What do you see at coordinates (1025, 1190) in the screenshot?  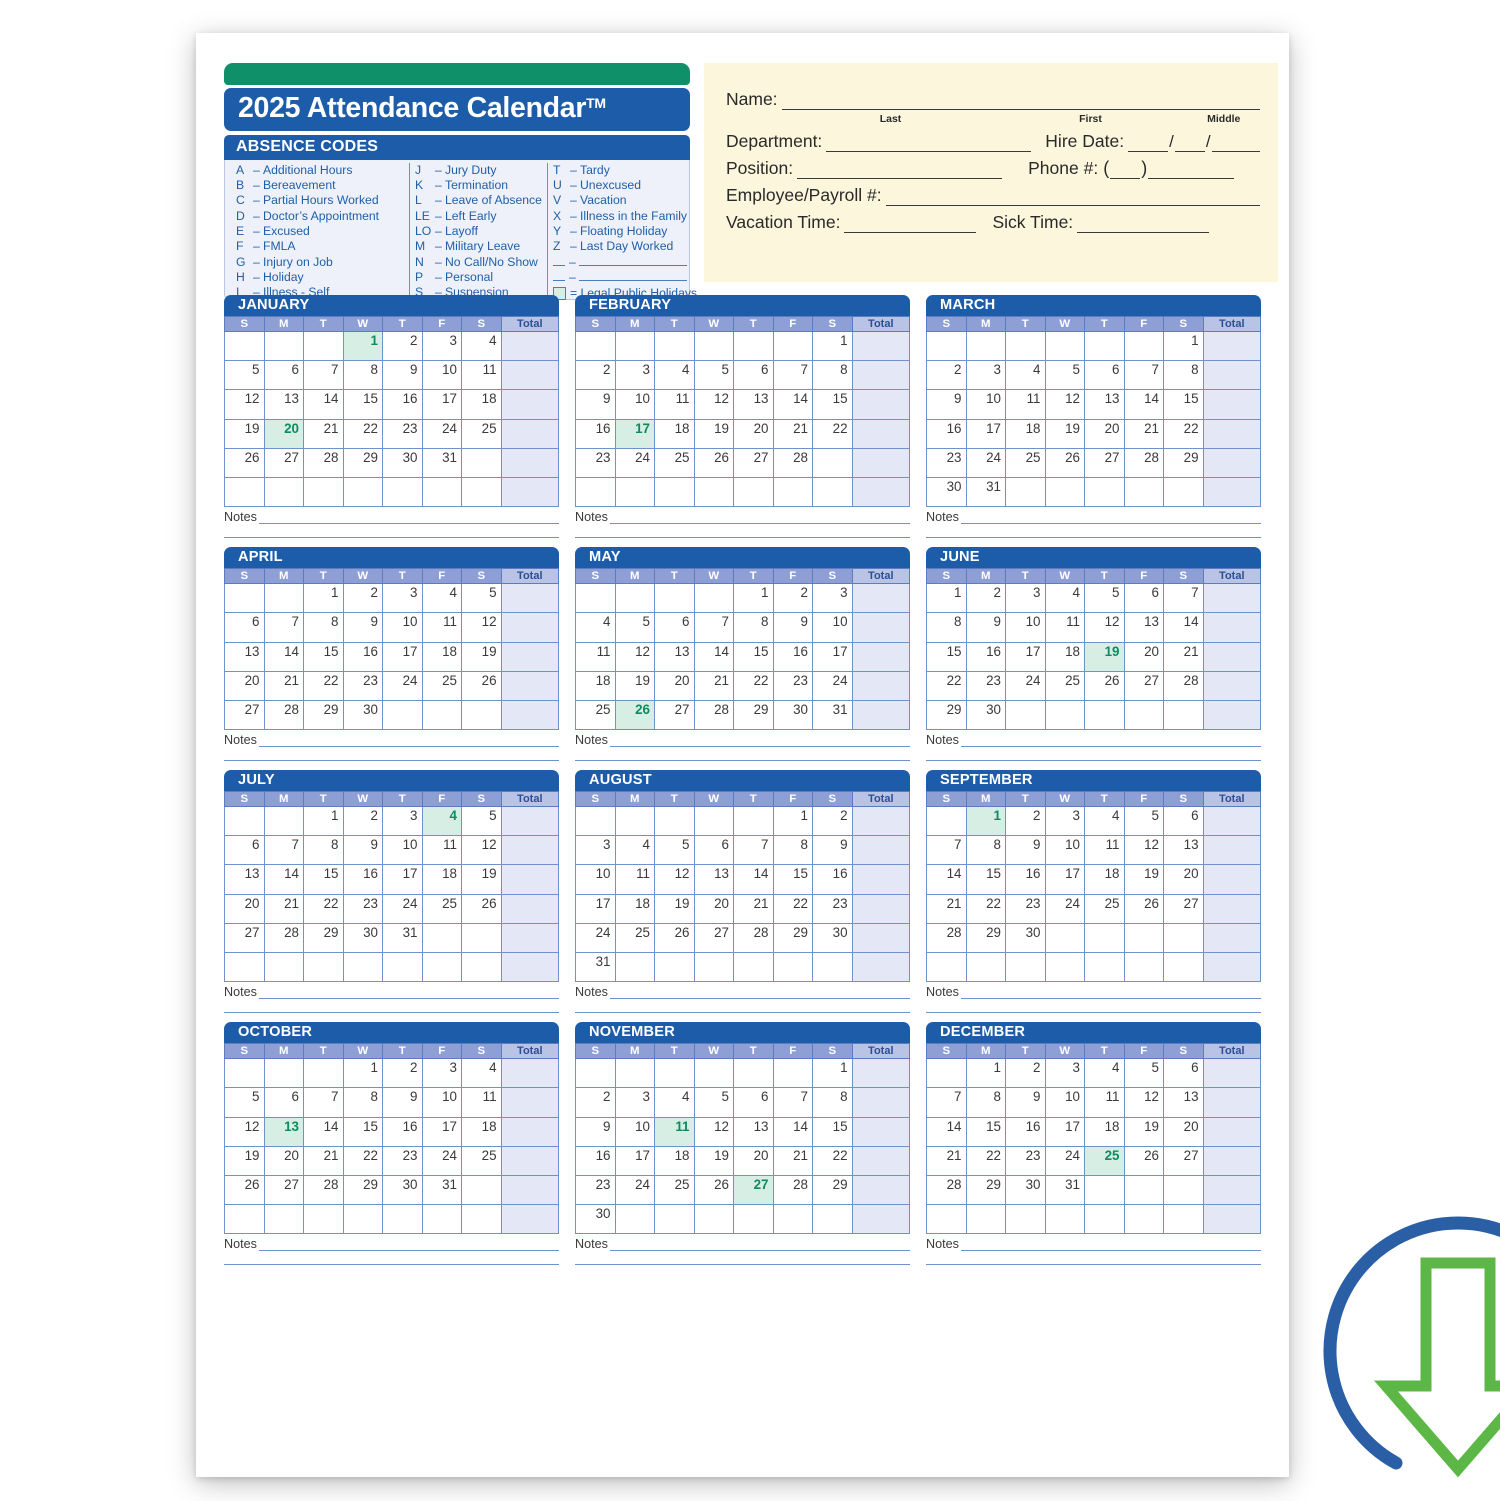 I see `day-cell: 30` at bounding box center [1025, 1190].